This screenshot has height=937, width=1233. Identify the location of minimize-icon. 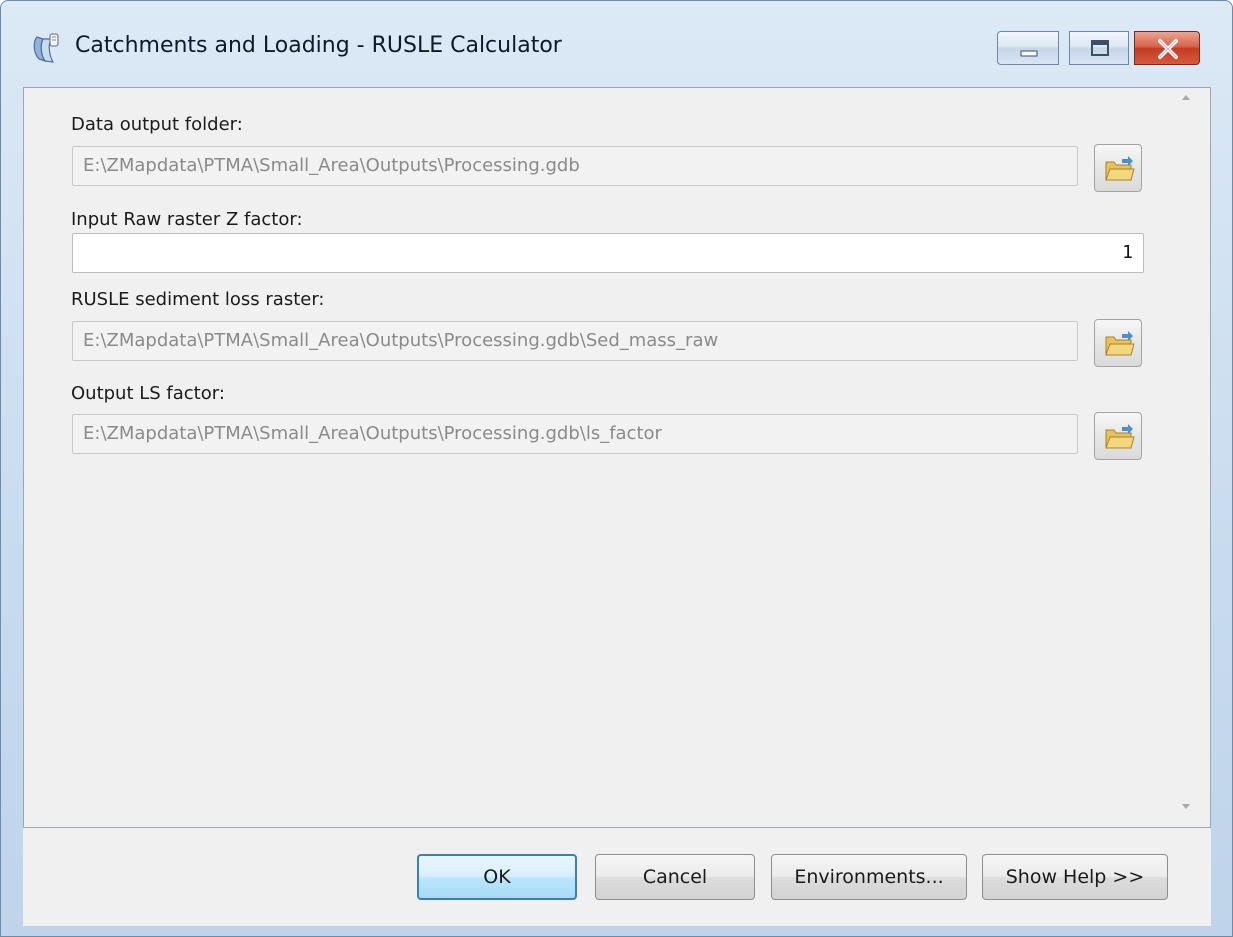
(1029, 53).